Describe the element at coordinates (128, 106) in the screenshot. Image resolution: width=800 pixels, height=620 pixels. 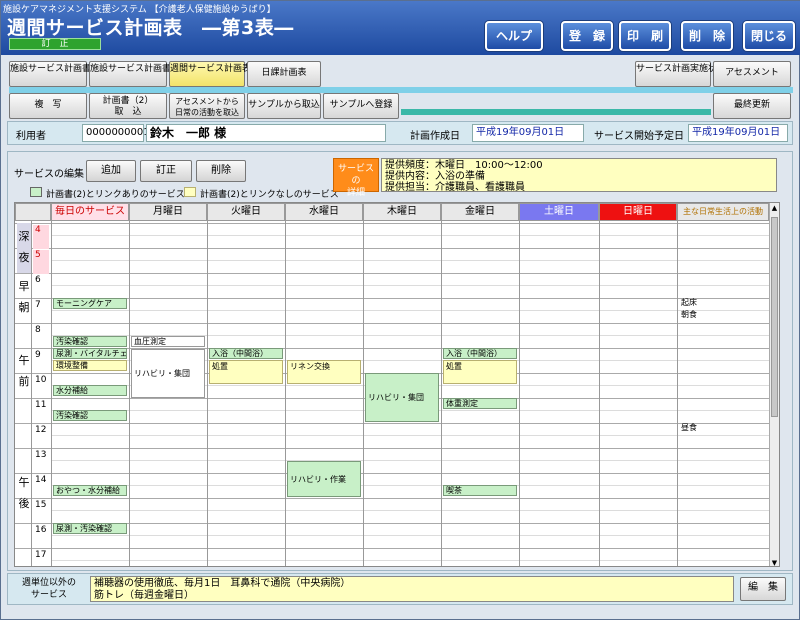
I see `import-plan2-button: 計画書（2） 取 込` at that location.